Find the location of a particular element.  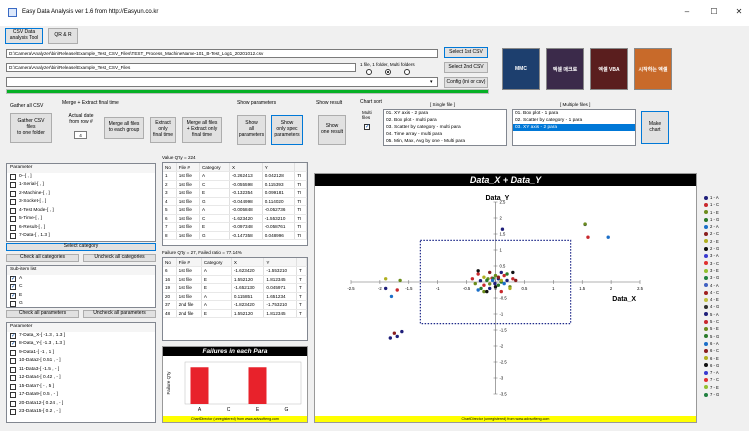

table-row: 6 1st file C -1.623420 -1.553210 TI is located at coordinates (235, 218).